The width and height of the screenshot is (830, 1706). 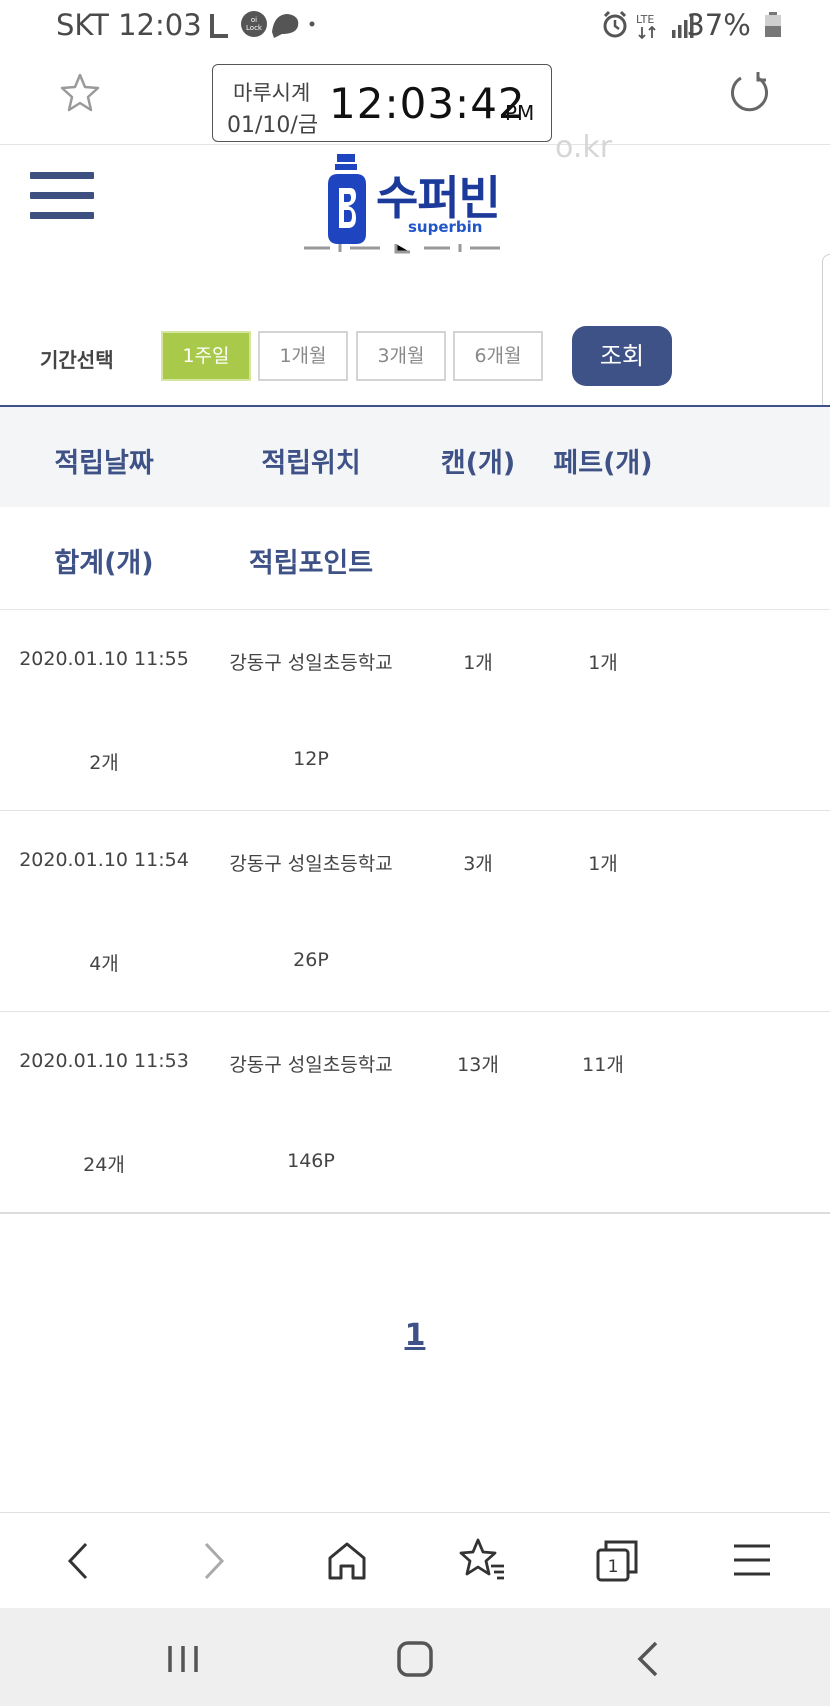 I want to click on battery-status: 37%, so click(x=734, y=25).